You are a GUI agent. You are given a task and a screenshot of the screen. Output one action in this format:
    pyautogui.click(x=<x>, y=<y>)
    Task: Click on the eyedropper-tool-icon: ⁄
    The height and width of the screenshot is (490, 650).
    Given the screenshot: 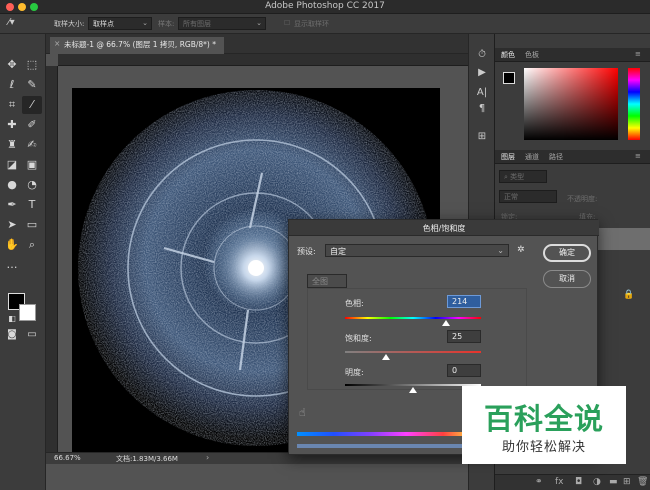 What is the action you would take?
    pyautogui.click(x=32, y=105)
    